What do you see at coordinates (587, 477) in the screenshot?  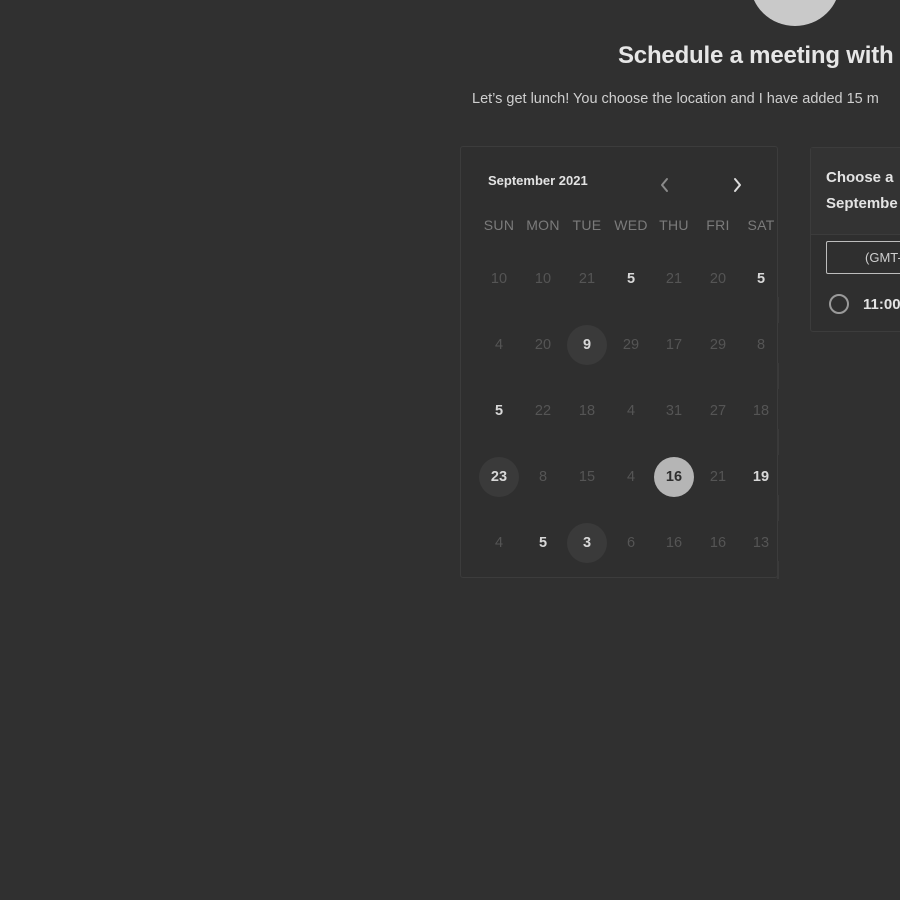 I see `day-cell: 15` at bounding box center [587, 477].